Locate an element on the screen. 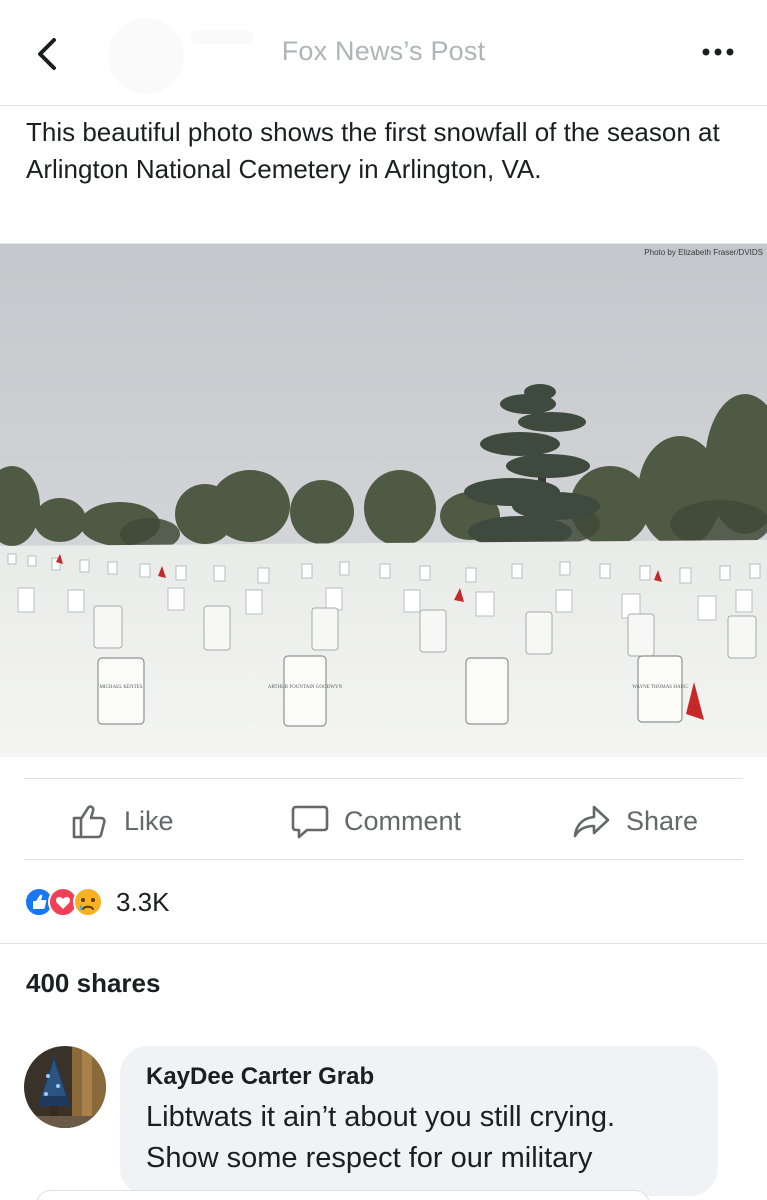 Image resolution: width=767 pixels, height=1200 pixels. divider is located at coordinates (383, 943).